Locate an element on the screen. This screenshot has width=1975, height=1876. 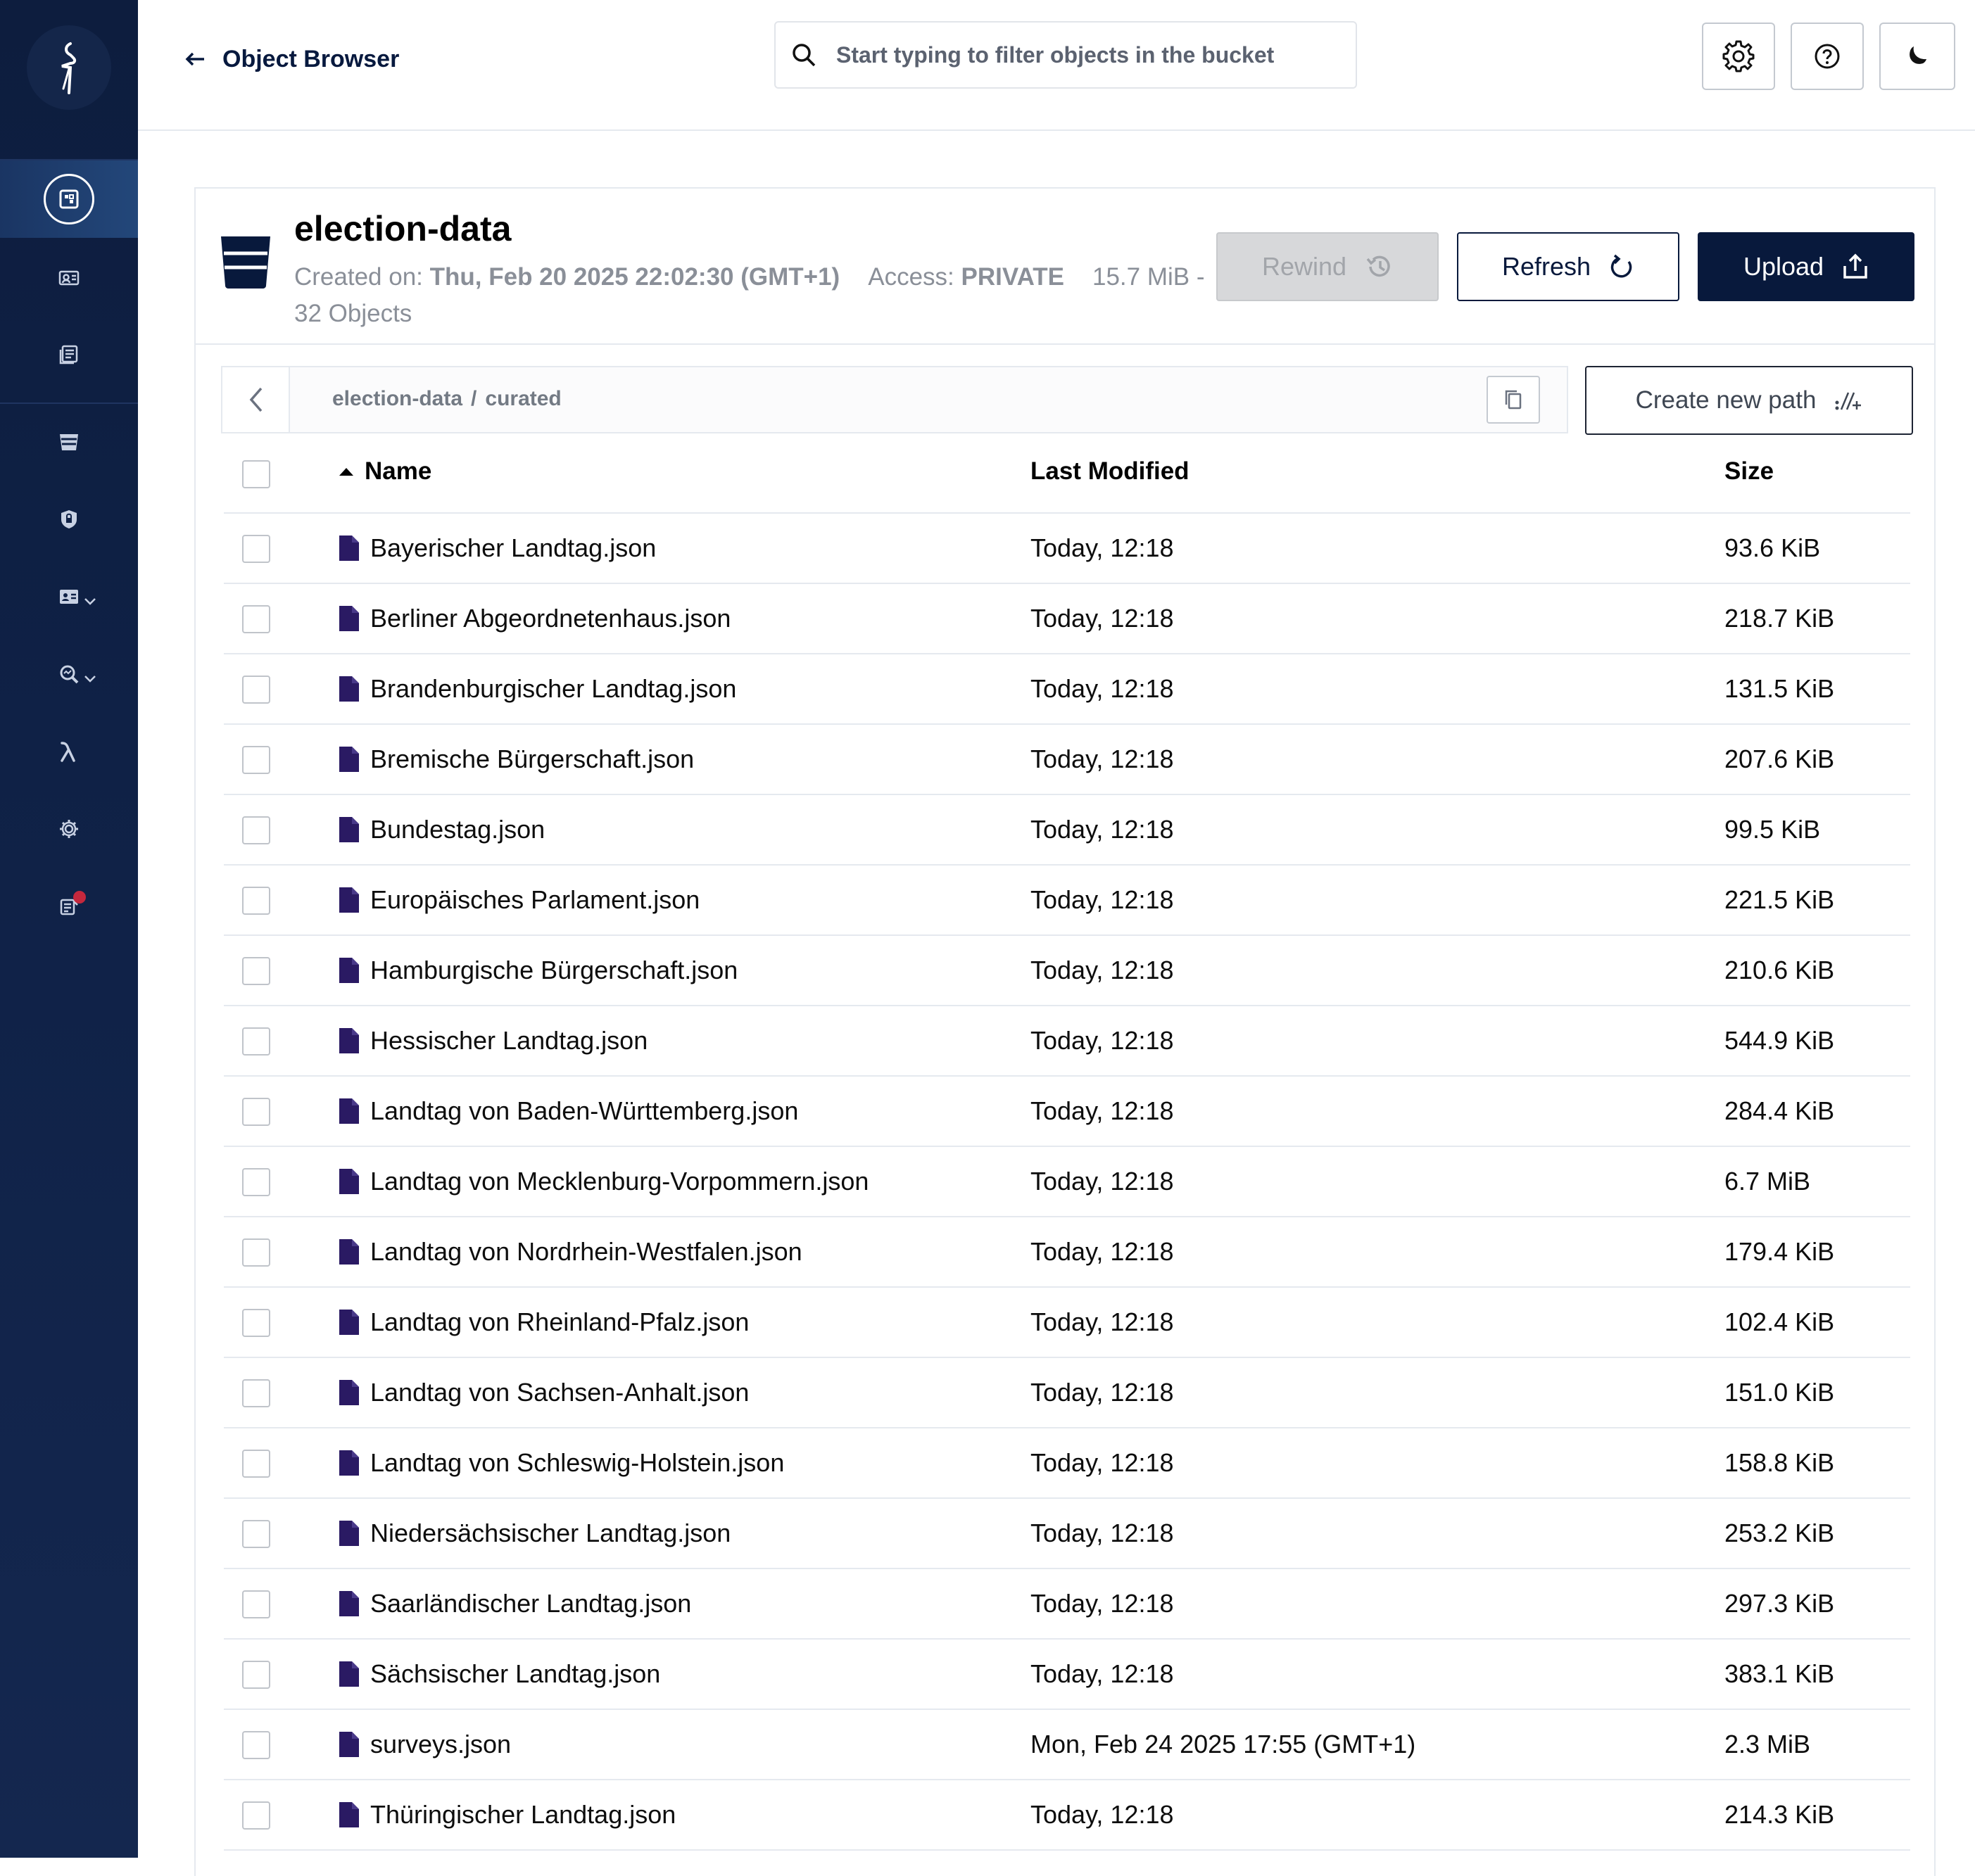
sidebar-item-identity is located at coordinates (69, 597).